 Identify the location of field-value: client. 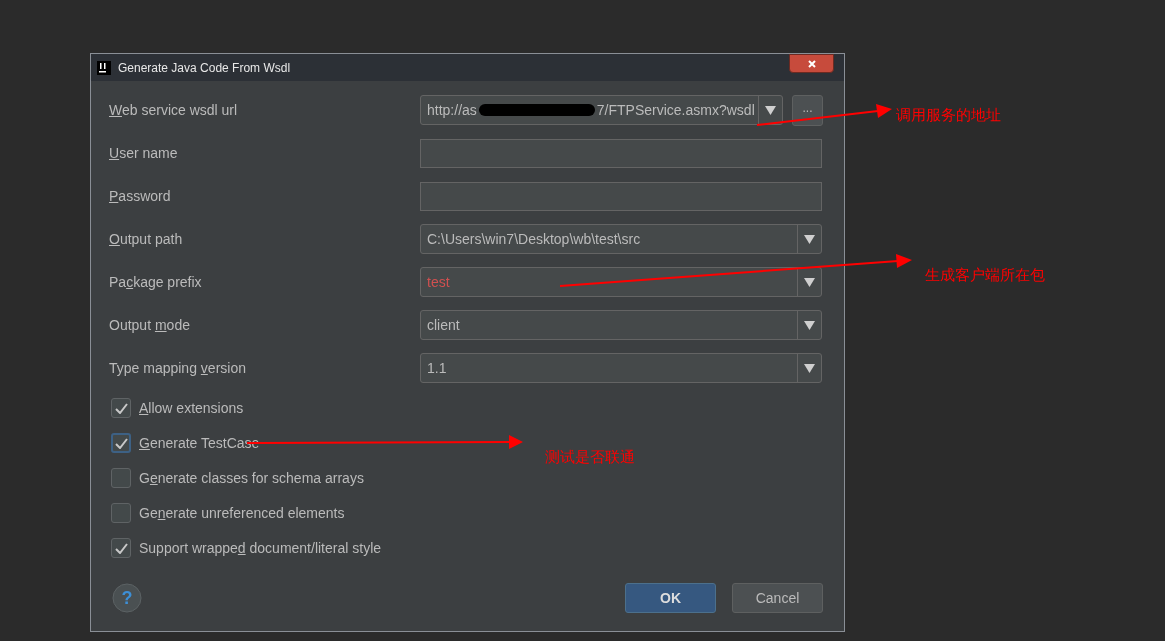
(443, 325).